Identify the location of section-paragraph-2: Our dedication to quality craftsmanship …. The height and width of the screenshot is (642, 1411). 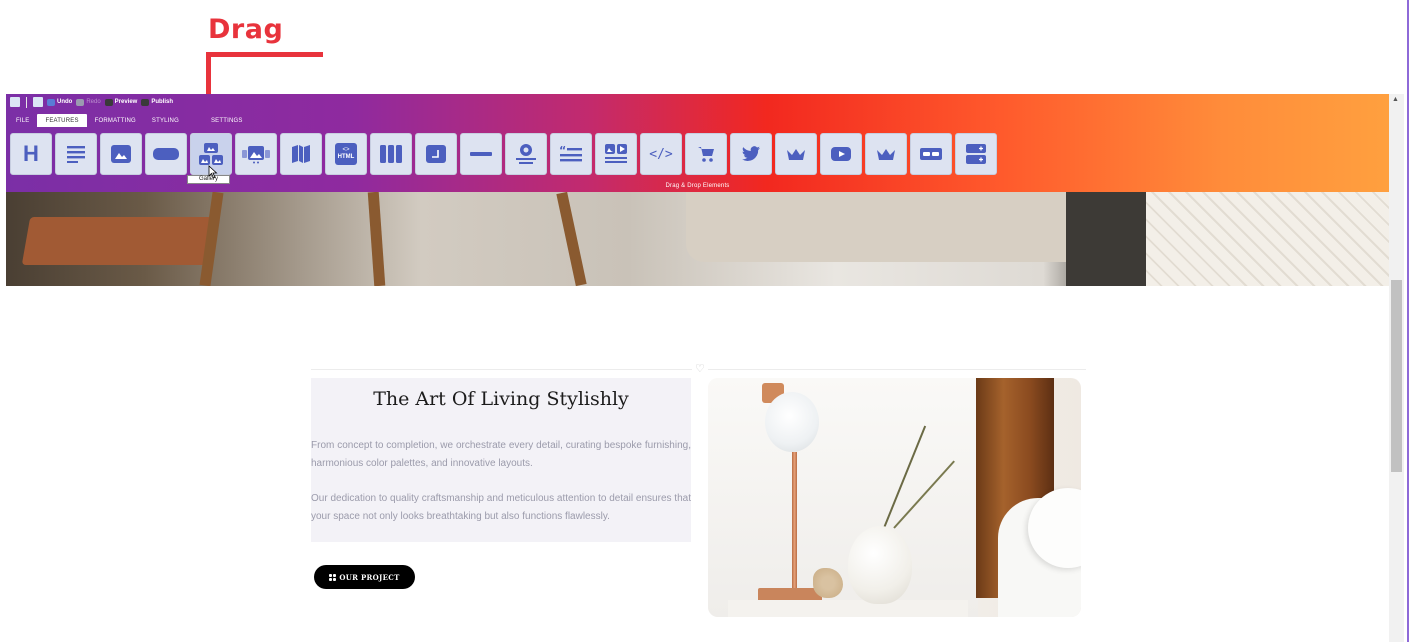
(501, 507).